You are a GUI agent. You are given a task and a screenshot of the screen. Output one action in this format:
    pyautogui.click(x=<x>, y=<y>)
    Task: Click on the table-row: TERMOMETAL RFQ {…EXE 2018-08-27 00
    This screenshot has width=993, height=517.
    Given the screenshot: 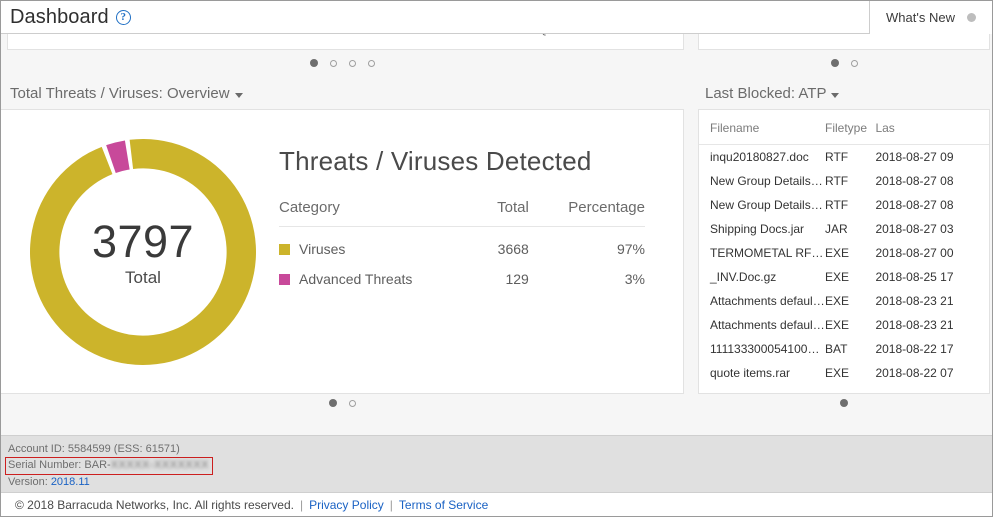 What is the action you would take?
    pyautogui.click(x=844, y=253)
    